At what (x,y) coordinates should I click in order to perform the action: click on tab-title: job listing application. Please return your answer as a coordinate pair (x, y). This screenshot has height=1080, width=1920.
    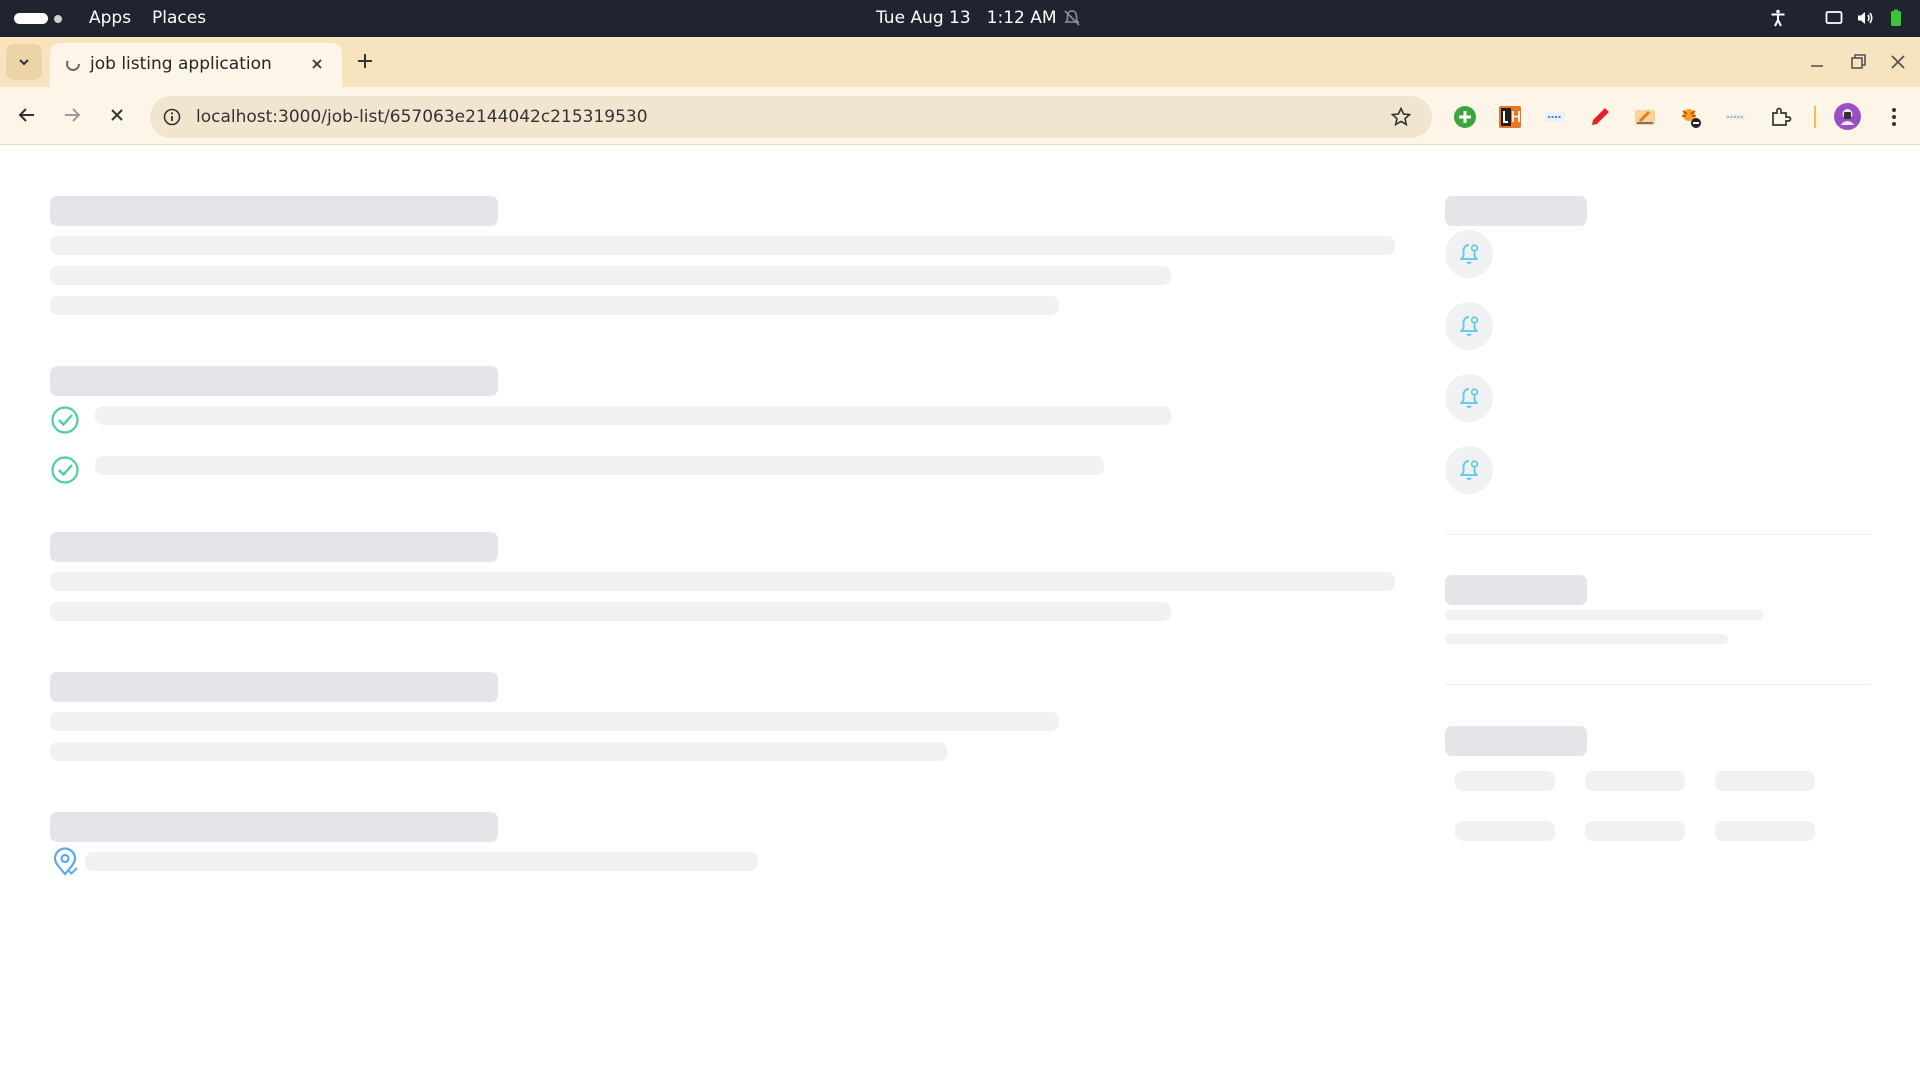
    Looking at the image, I should click on (181, 64).